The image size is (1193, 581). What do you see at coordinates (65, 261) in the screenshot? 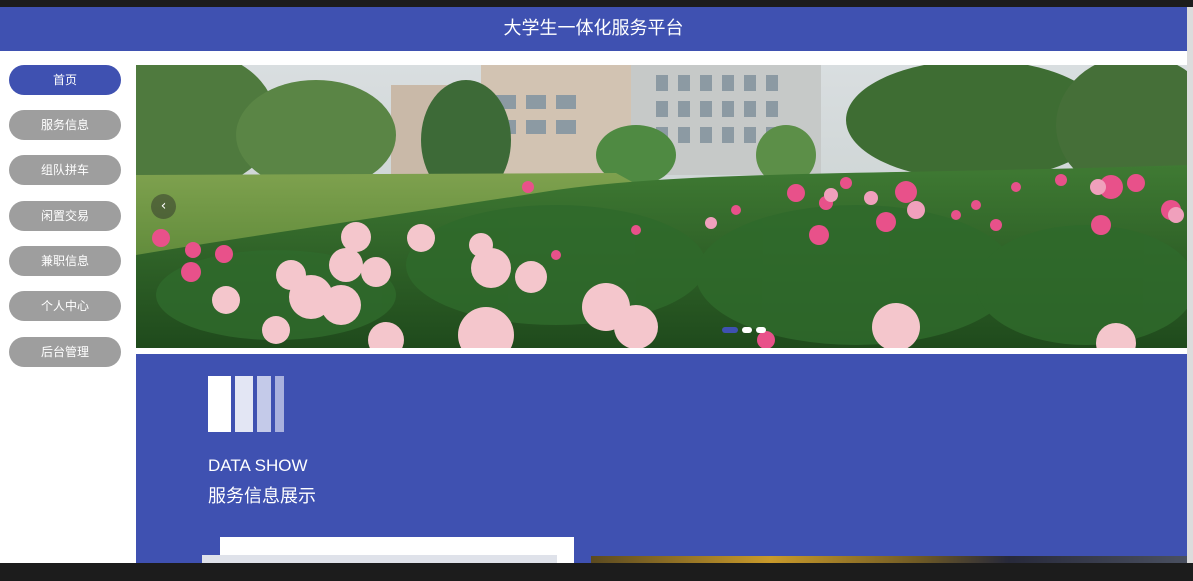
I see `nav-item-parttime: 兼职信息` at bounding box center [65, 261].